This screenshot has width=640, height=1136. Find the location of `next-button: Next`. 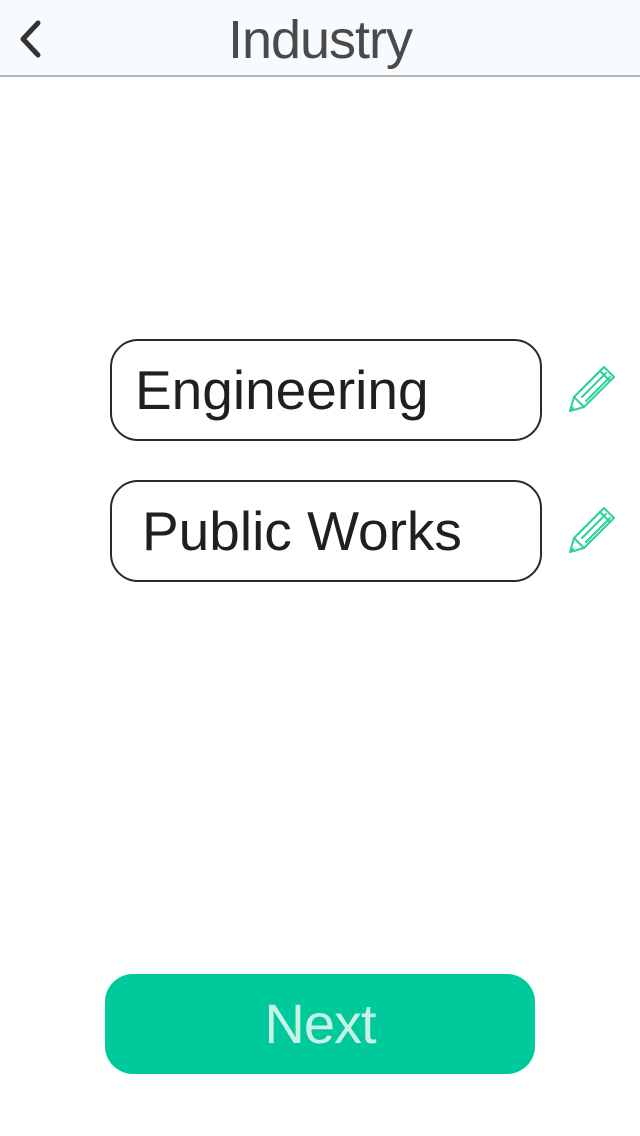

next-button: Next is located at coordinates (320, 1024).